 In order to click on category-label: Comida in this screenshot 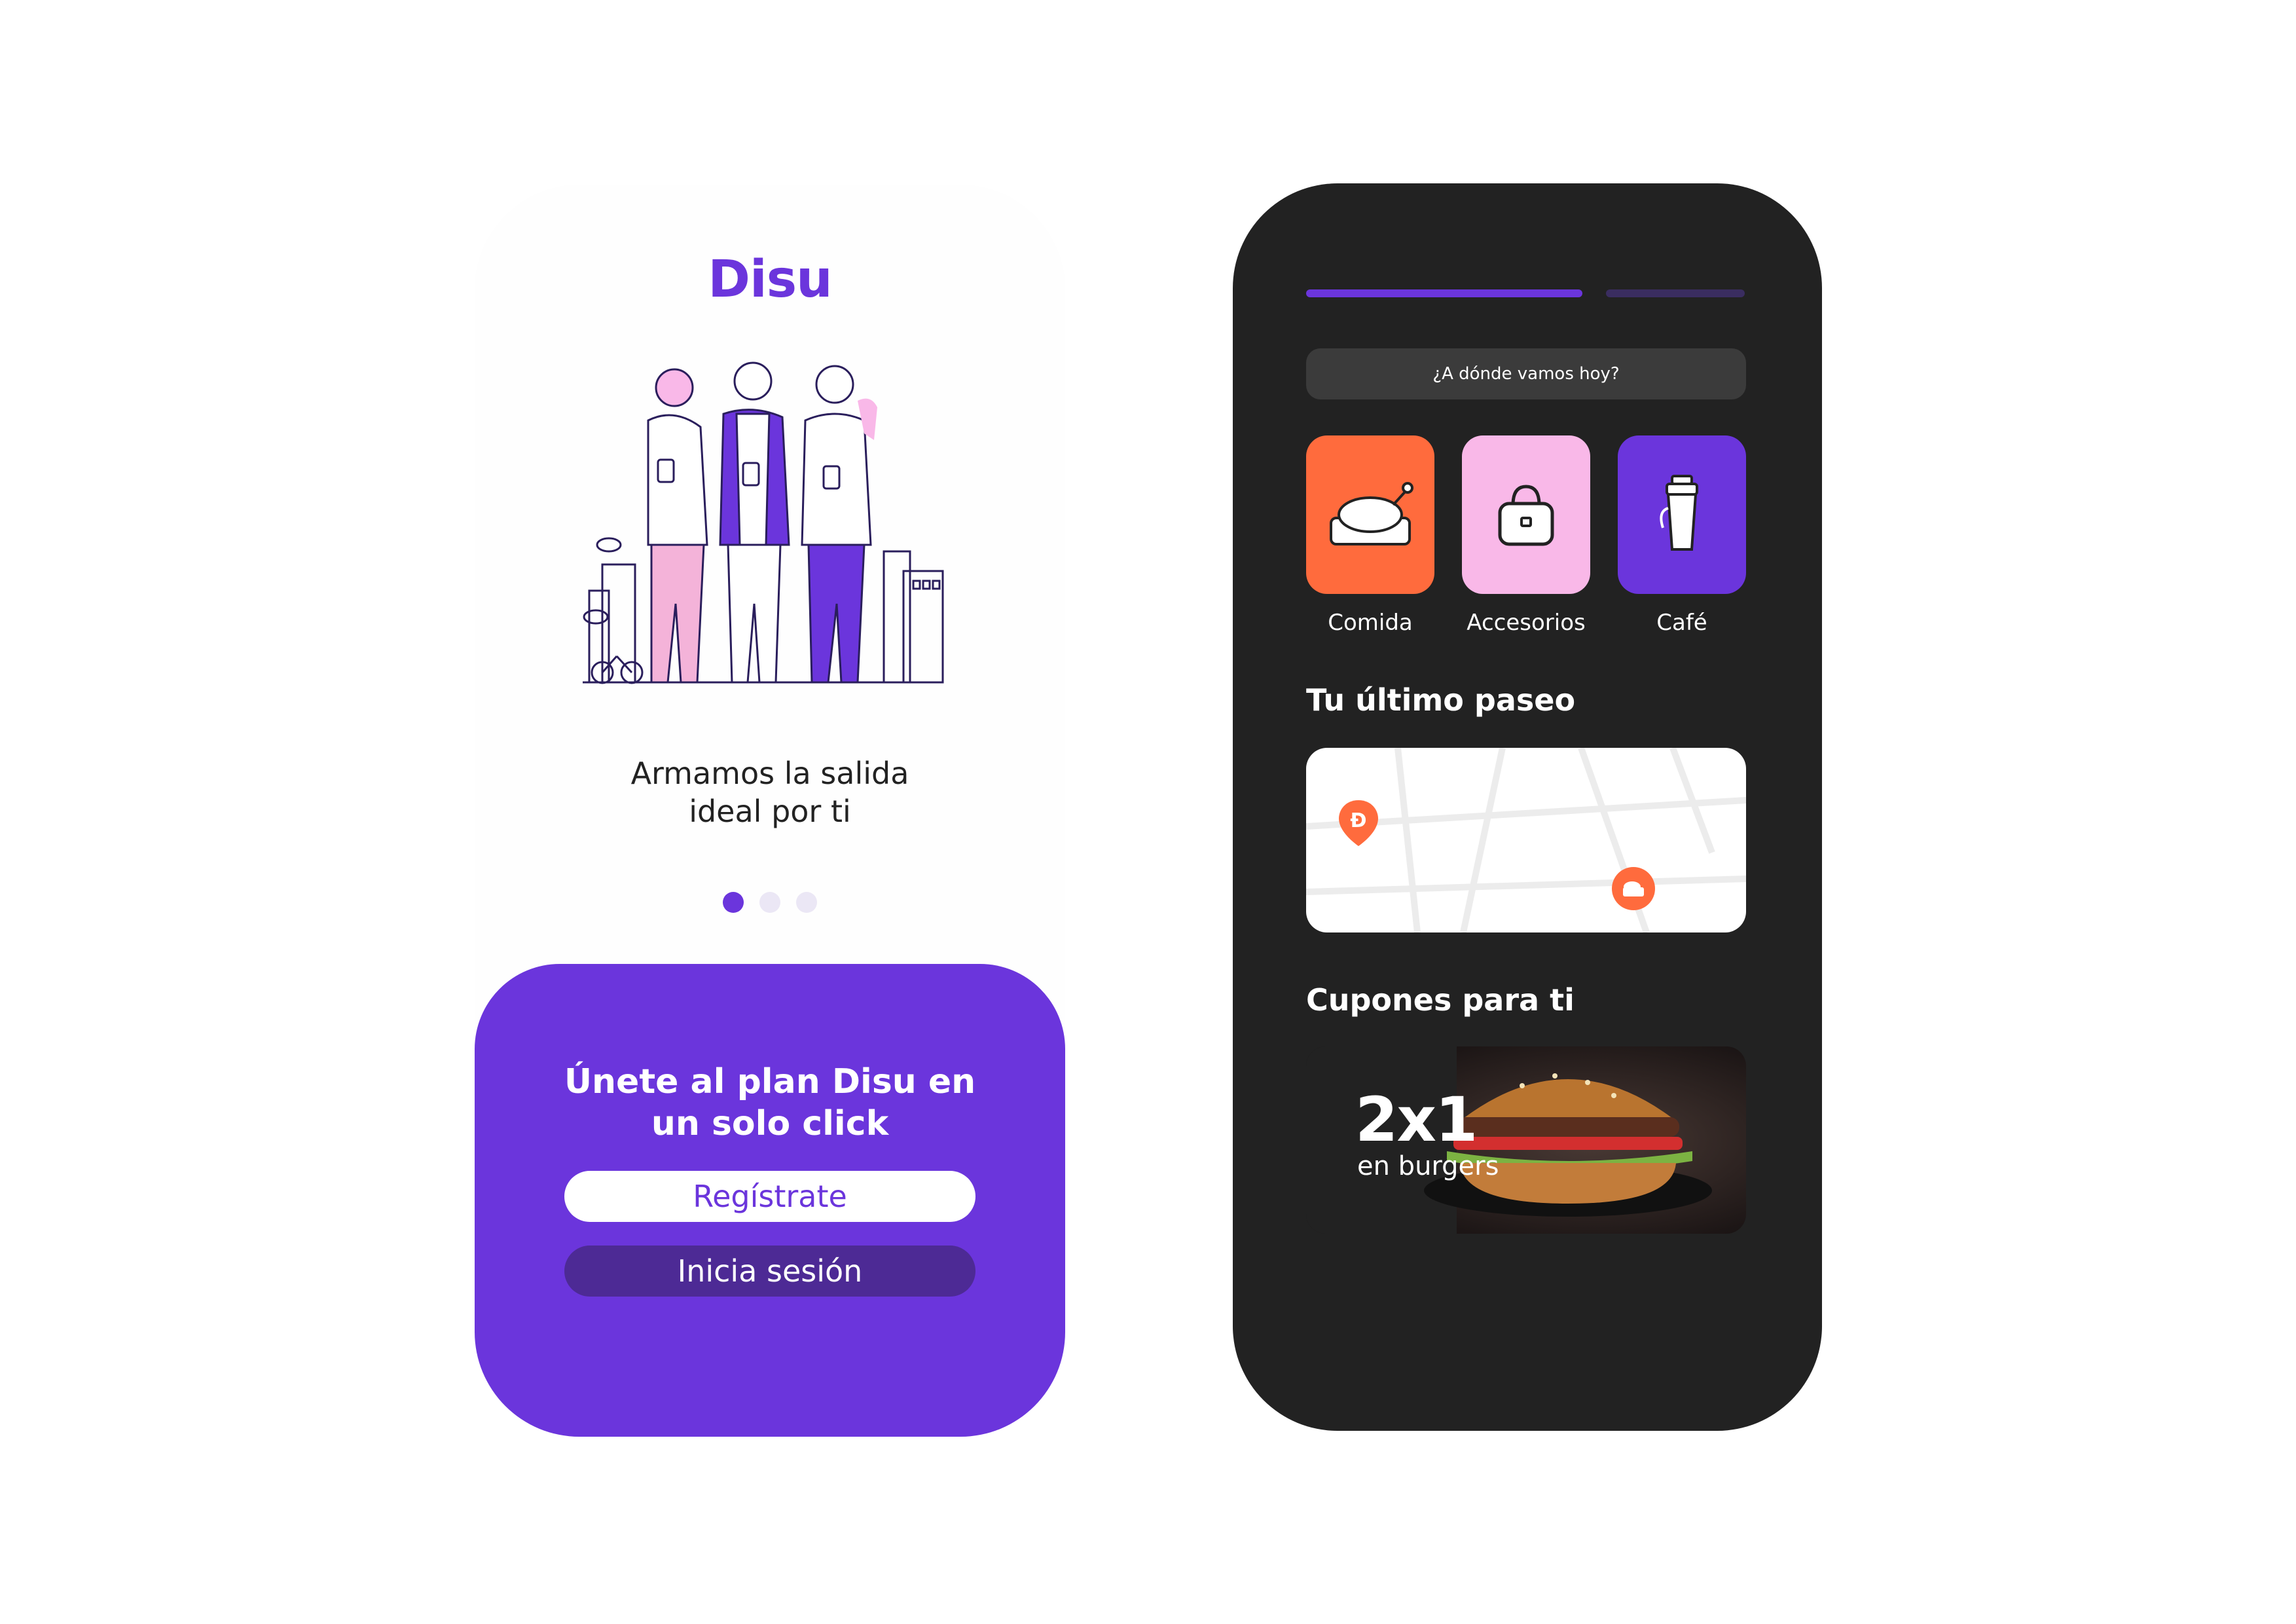, I will do `click(1370, 623)`.